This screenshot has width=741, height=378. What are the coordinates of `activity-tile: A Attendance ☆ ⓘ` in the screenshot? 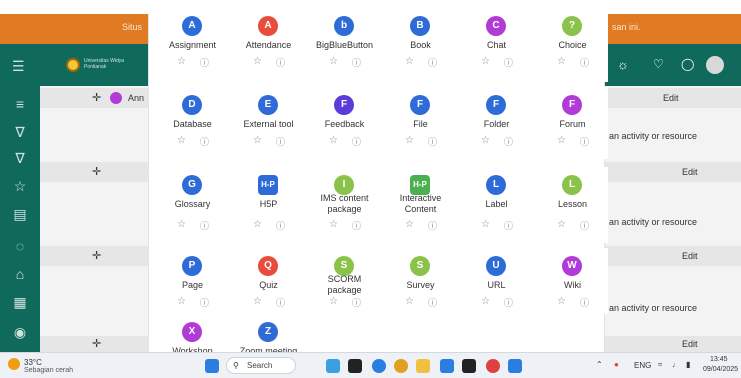 It's located at (268, 48).